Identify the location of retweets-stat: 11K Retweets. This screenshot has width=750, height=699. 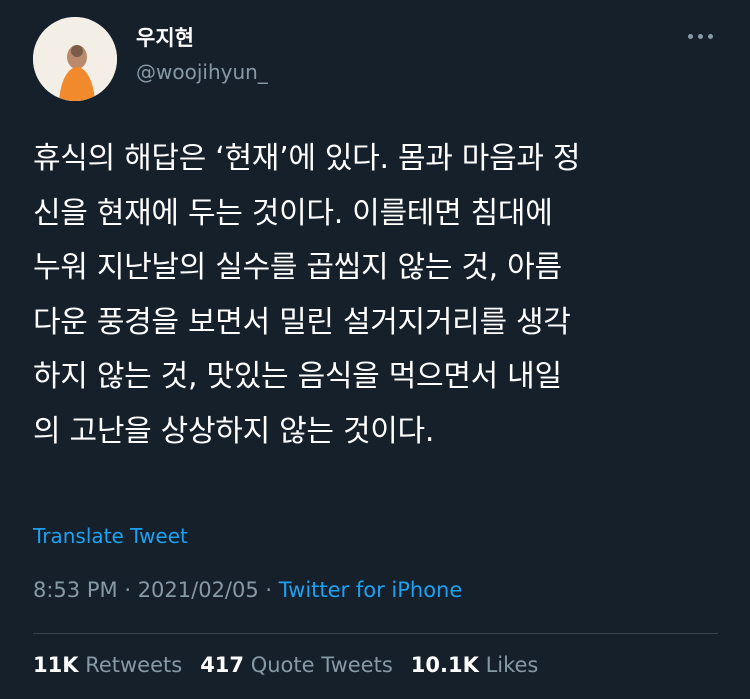
(107, 665).